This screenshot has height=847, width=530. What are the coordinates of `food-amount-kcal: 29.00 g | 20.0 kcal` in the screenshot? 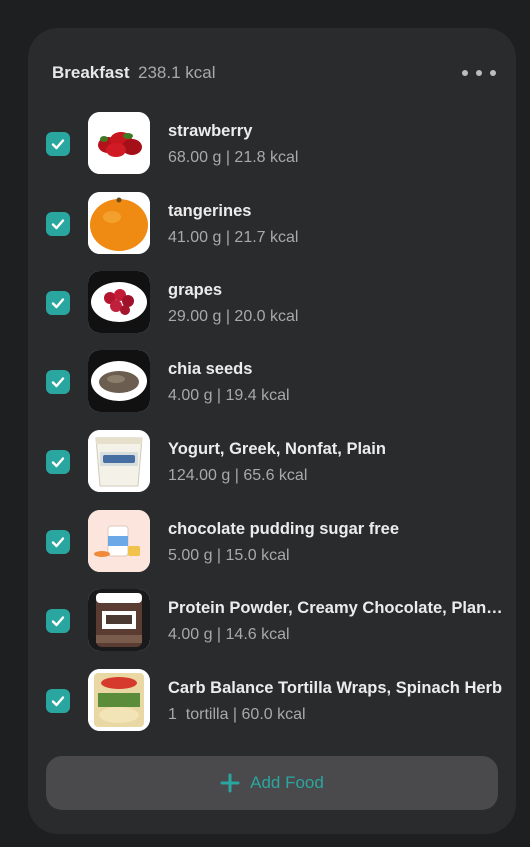 It's located at (233, 316).